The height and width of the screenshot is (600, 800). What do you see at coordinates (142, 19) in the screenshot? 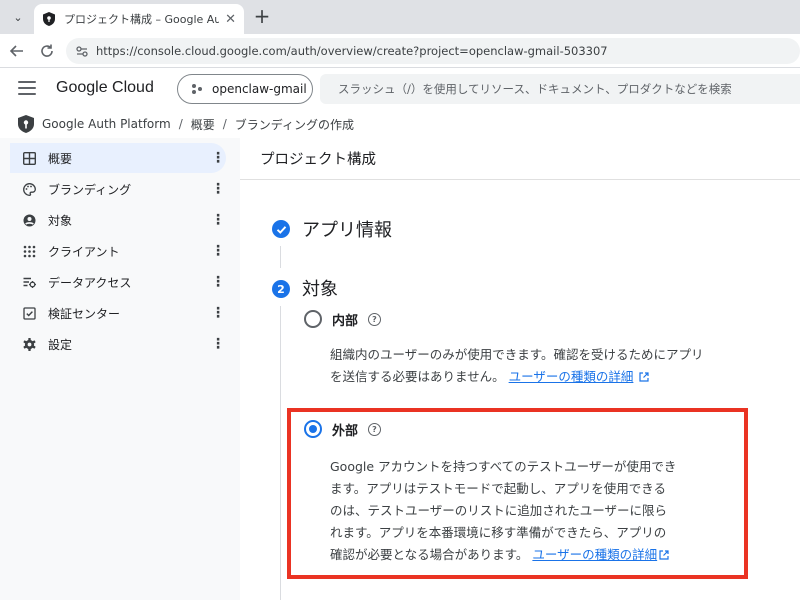
I see `tab-title: プロジェクト構成 – Google Auth Platfo` at bounding box center [142, 19].